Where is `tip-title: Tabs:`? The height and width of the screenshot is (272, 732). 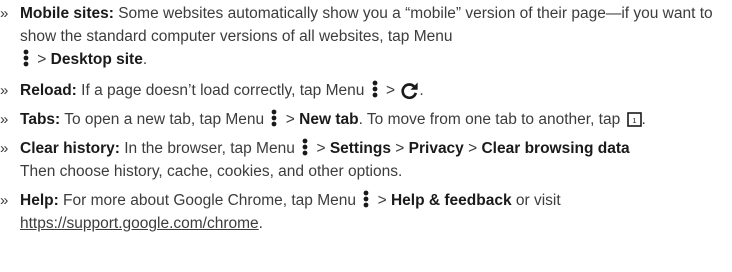
tip-title: Tabs: is located at coordinates (40, 119).